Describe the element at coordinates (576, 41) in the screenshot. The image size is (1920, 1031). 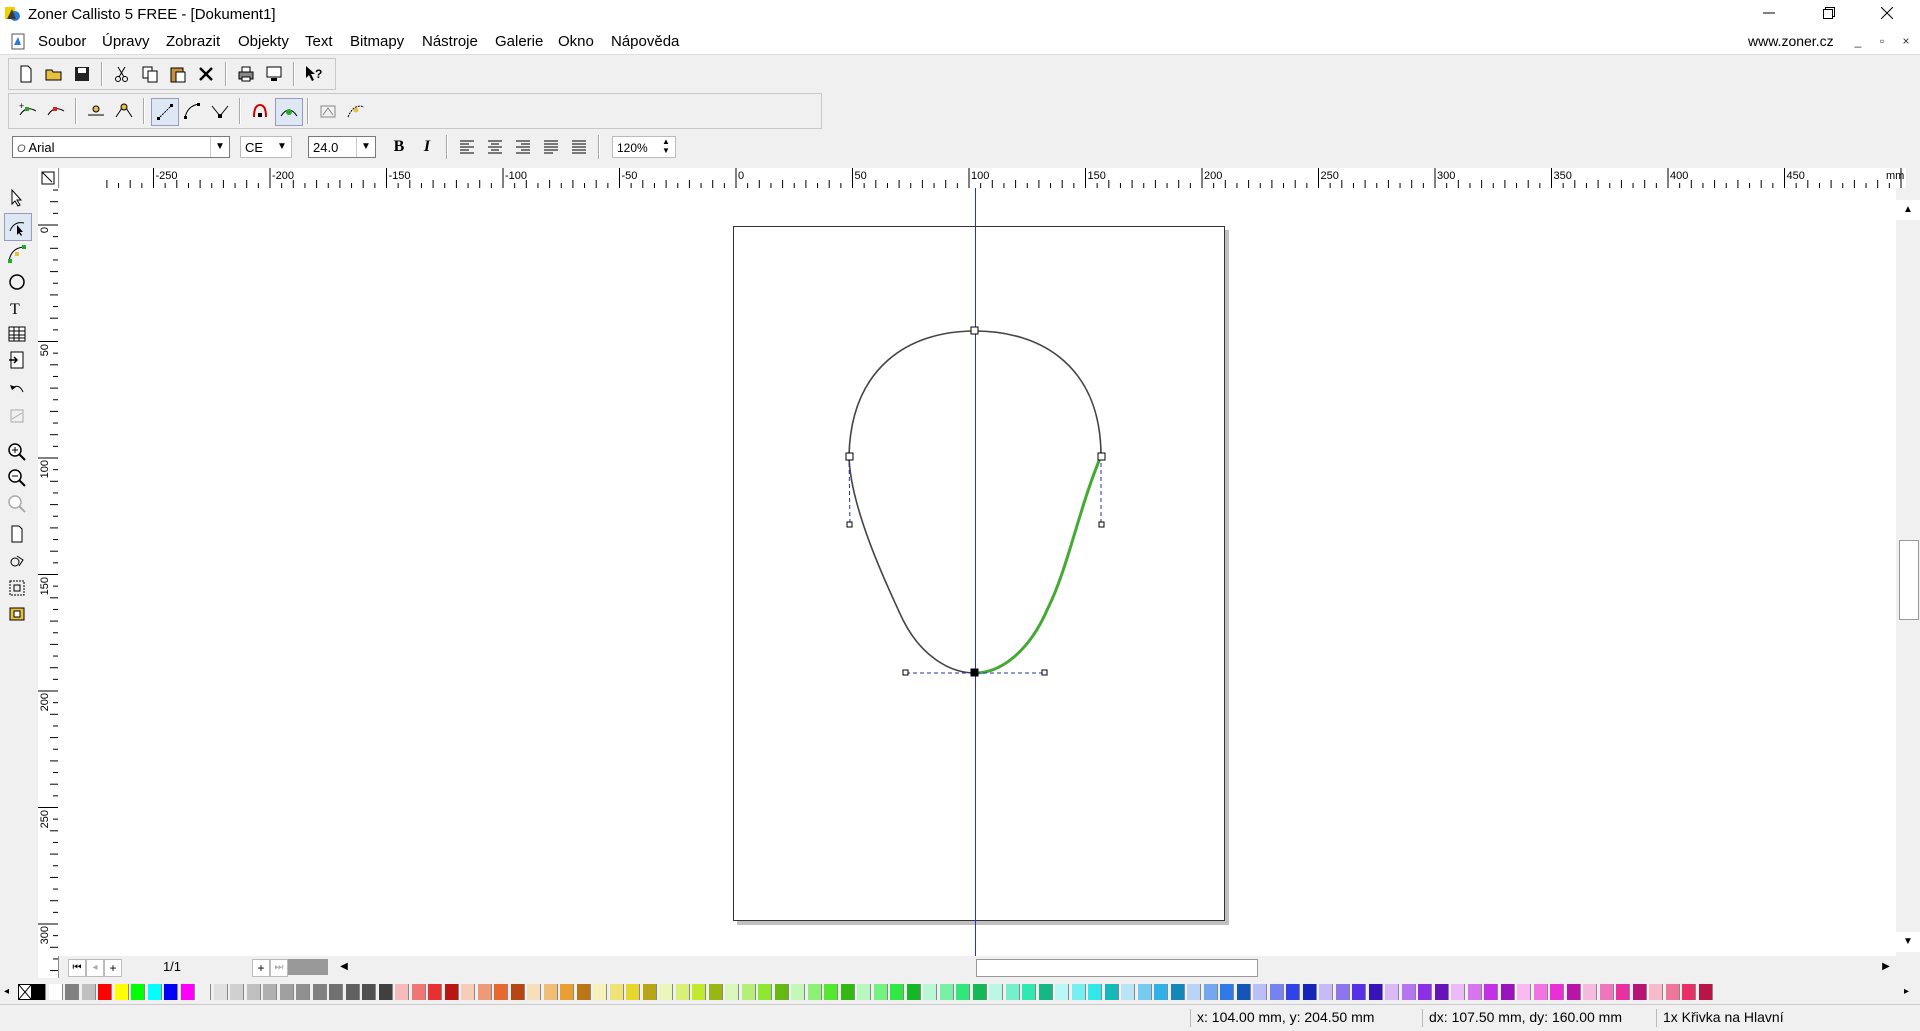
I see `menu-okno: Okno` at that location.